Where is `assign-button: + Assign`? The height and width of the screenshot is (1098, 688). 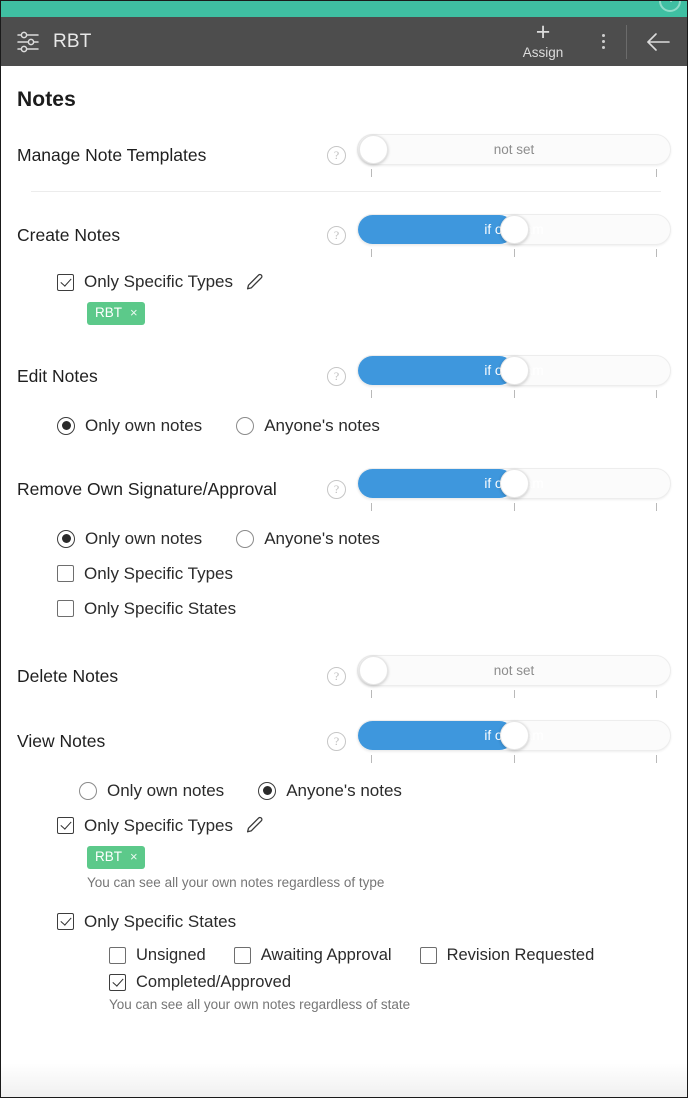 assign-button: + Assign is located at coordinates (543, 40).